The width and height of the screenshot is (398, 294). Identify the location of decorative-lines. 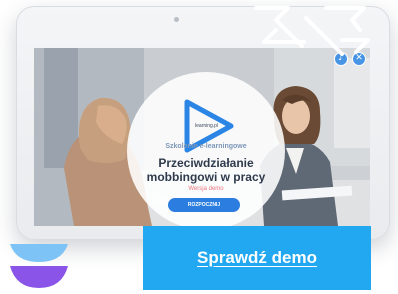
(312, 31).